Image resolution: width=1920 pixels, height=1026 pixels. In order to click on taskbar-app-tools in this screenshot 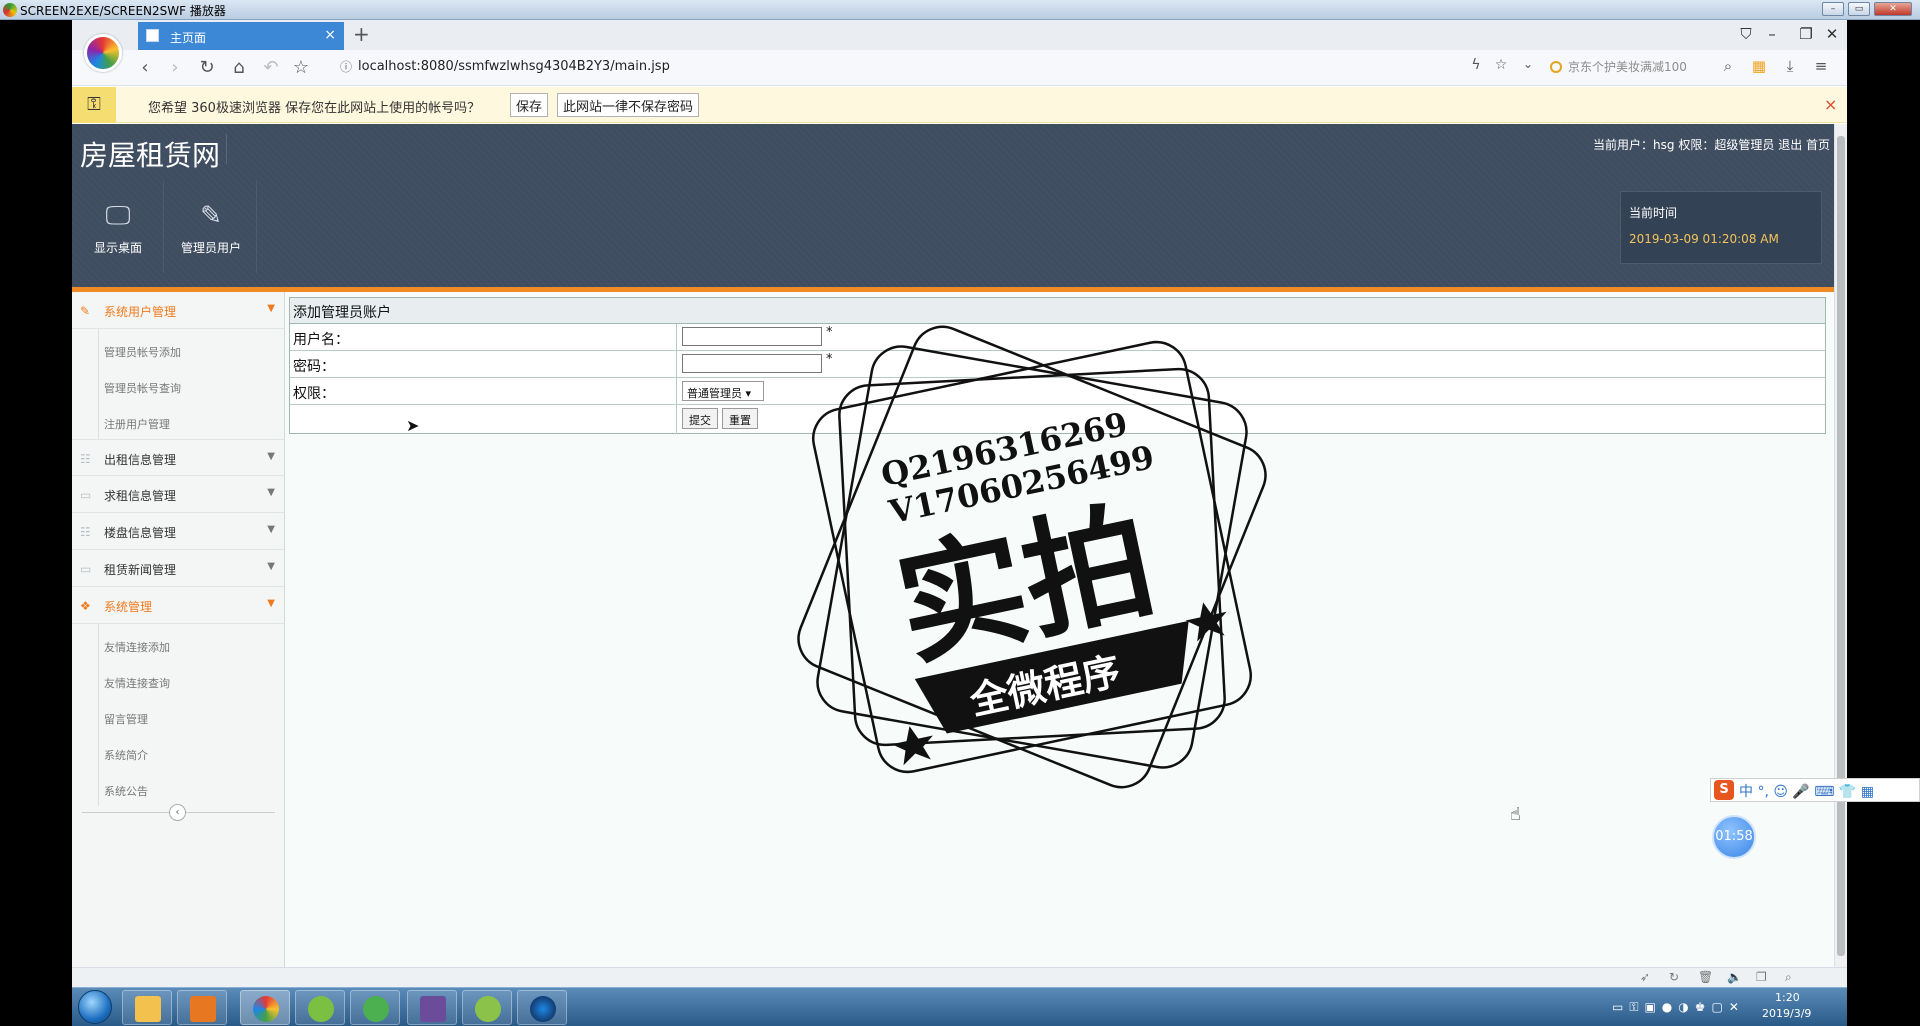, I will do `click(432, 1007)`.